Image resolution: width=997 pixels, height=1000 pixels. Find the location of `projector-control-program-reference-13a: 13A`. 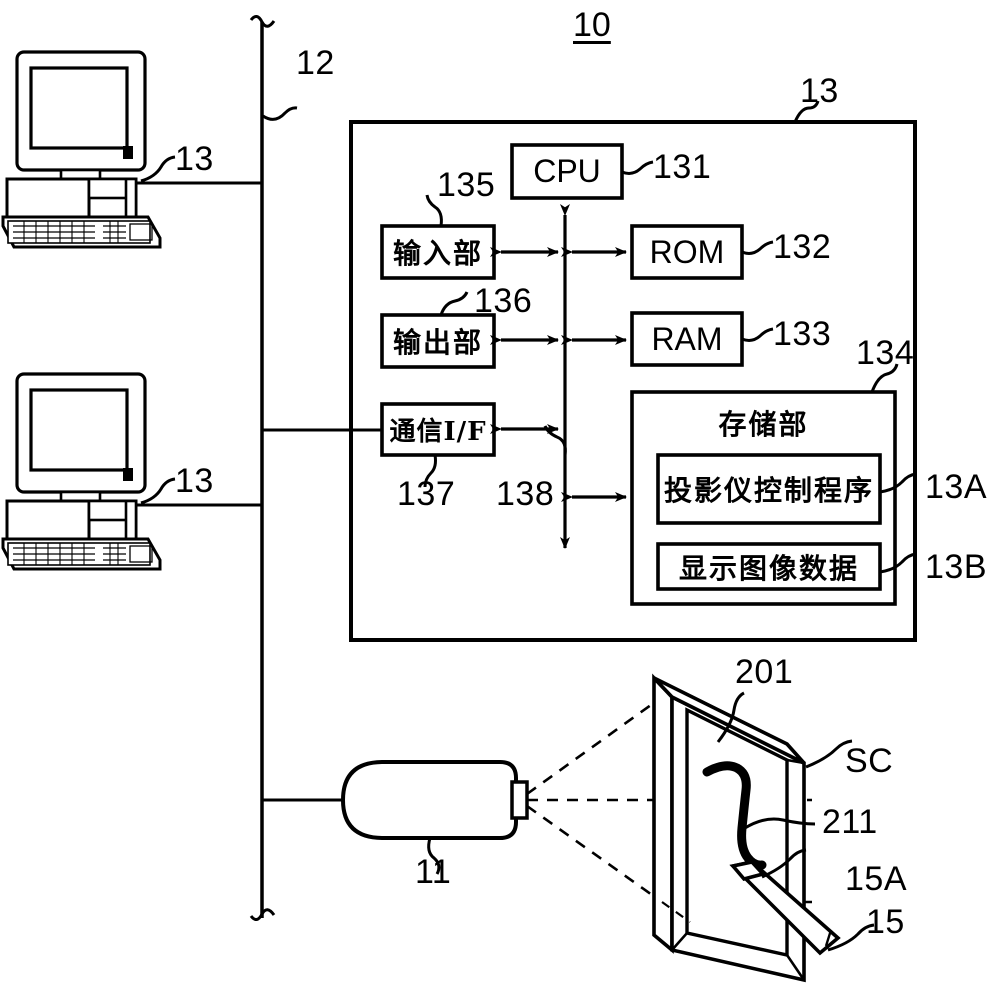

projector-control-program-reference-13a: 13A is located at coordinates (956, 487).